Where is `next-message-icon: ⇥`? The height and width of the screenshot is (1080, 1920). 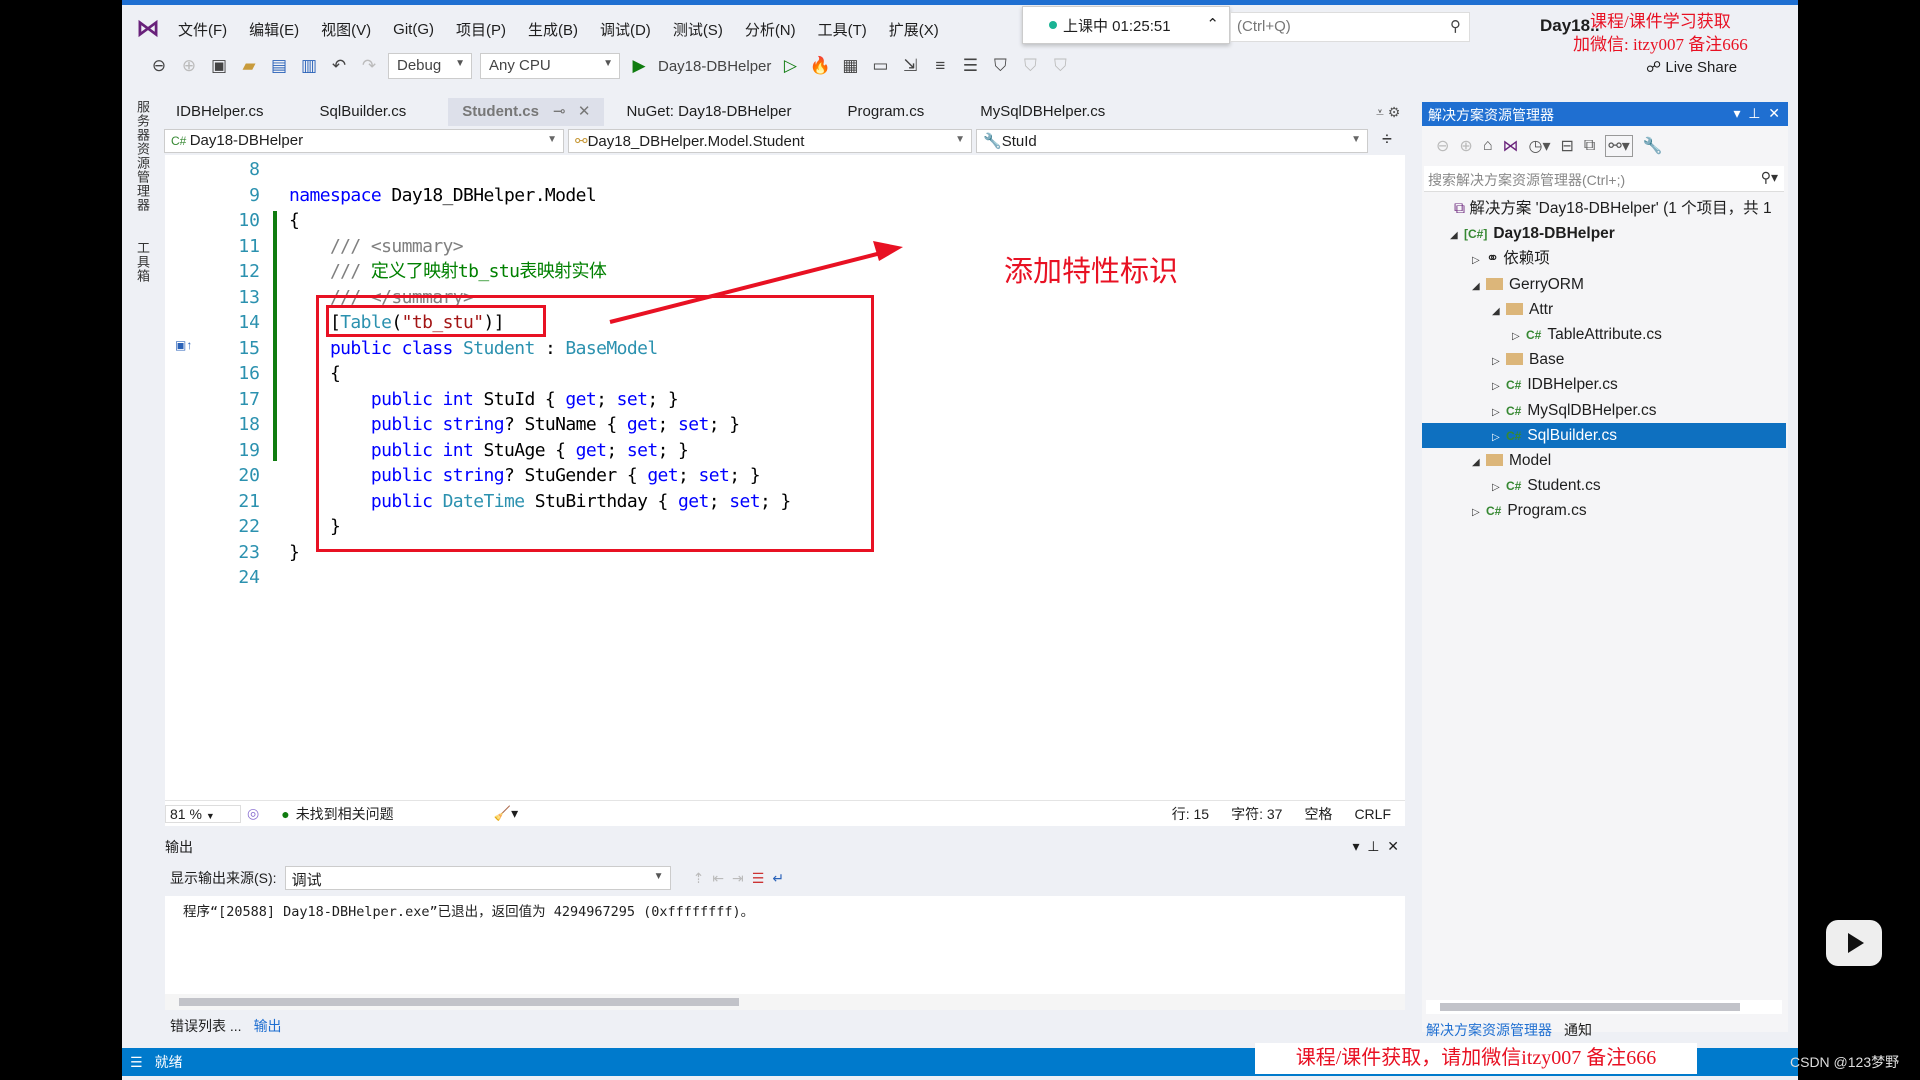
next-message-icon: ⇥ is located at coordinates (738, 878).